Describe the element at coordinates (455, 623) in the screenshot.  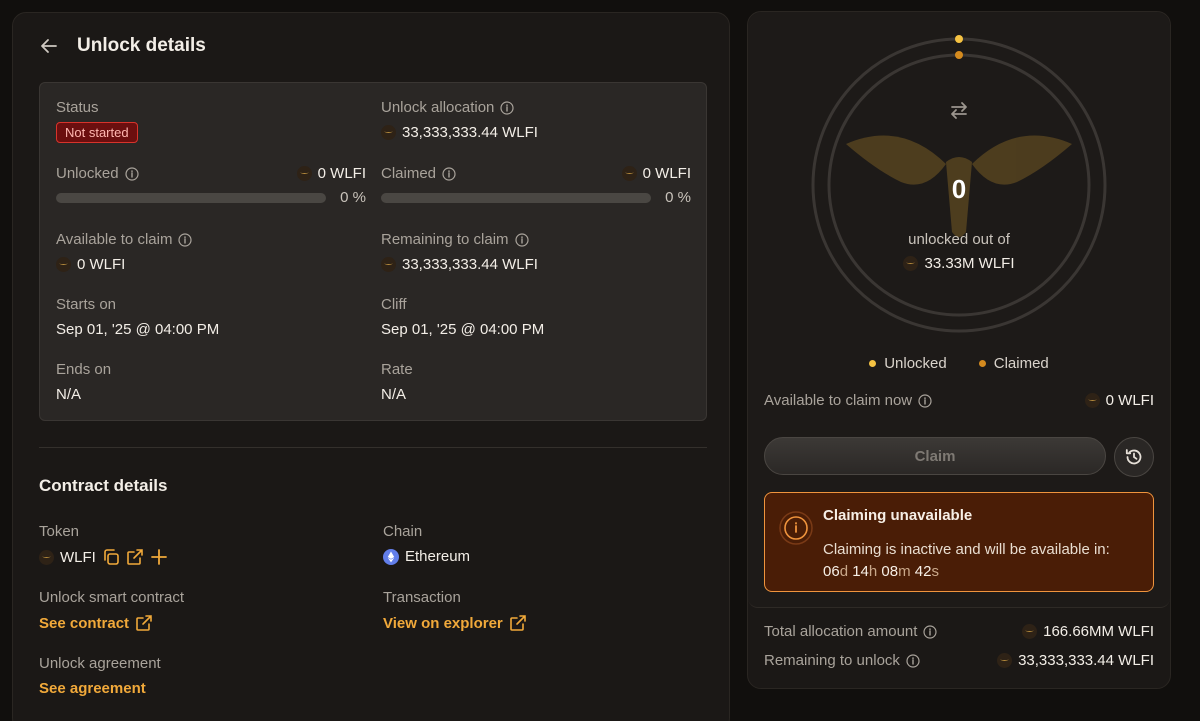
I see `view-on-explorer-link: View on explorer` at that location.